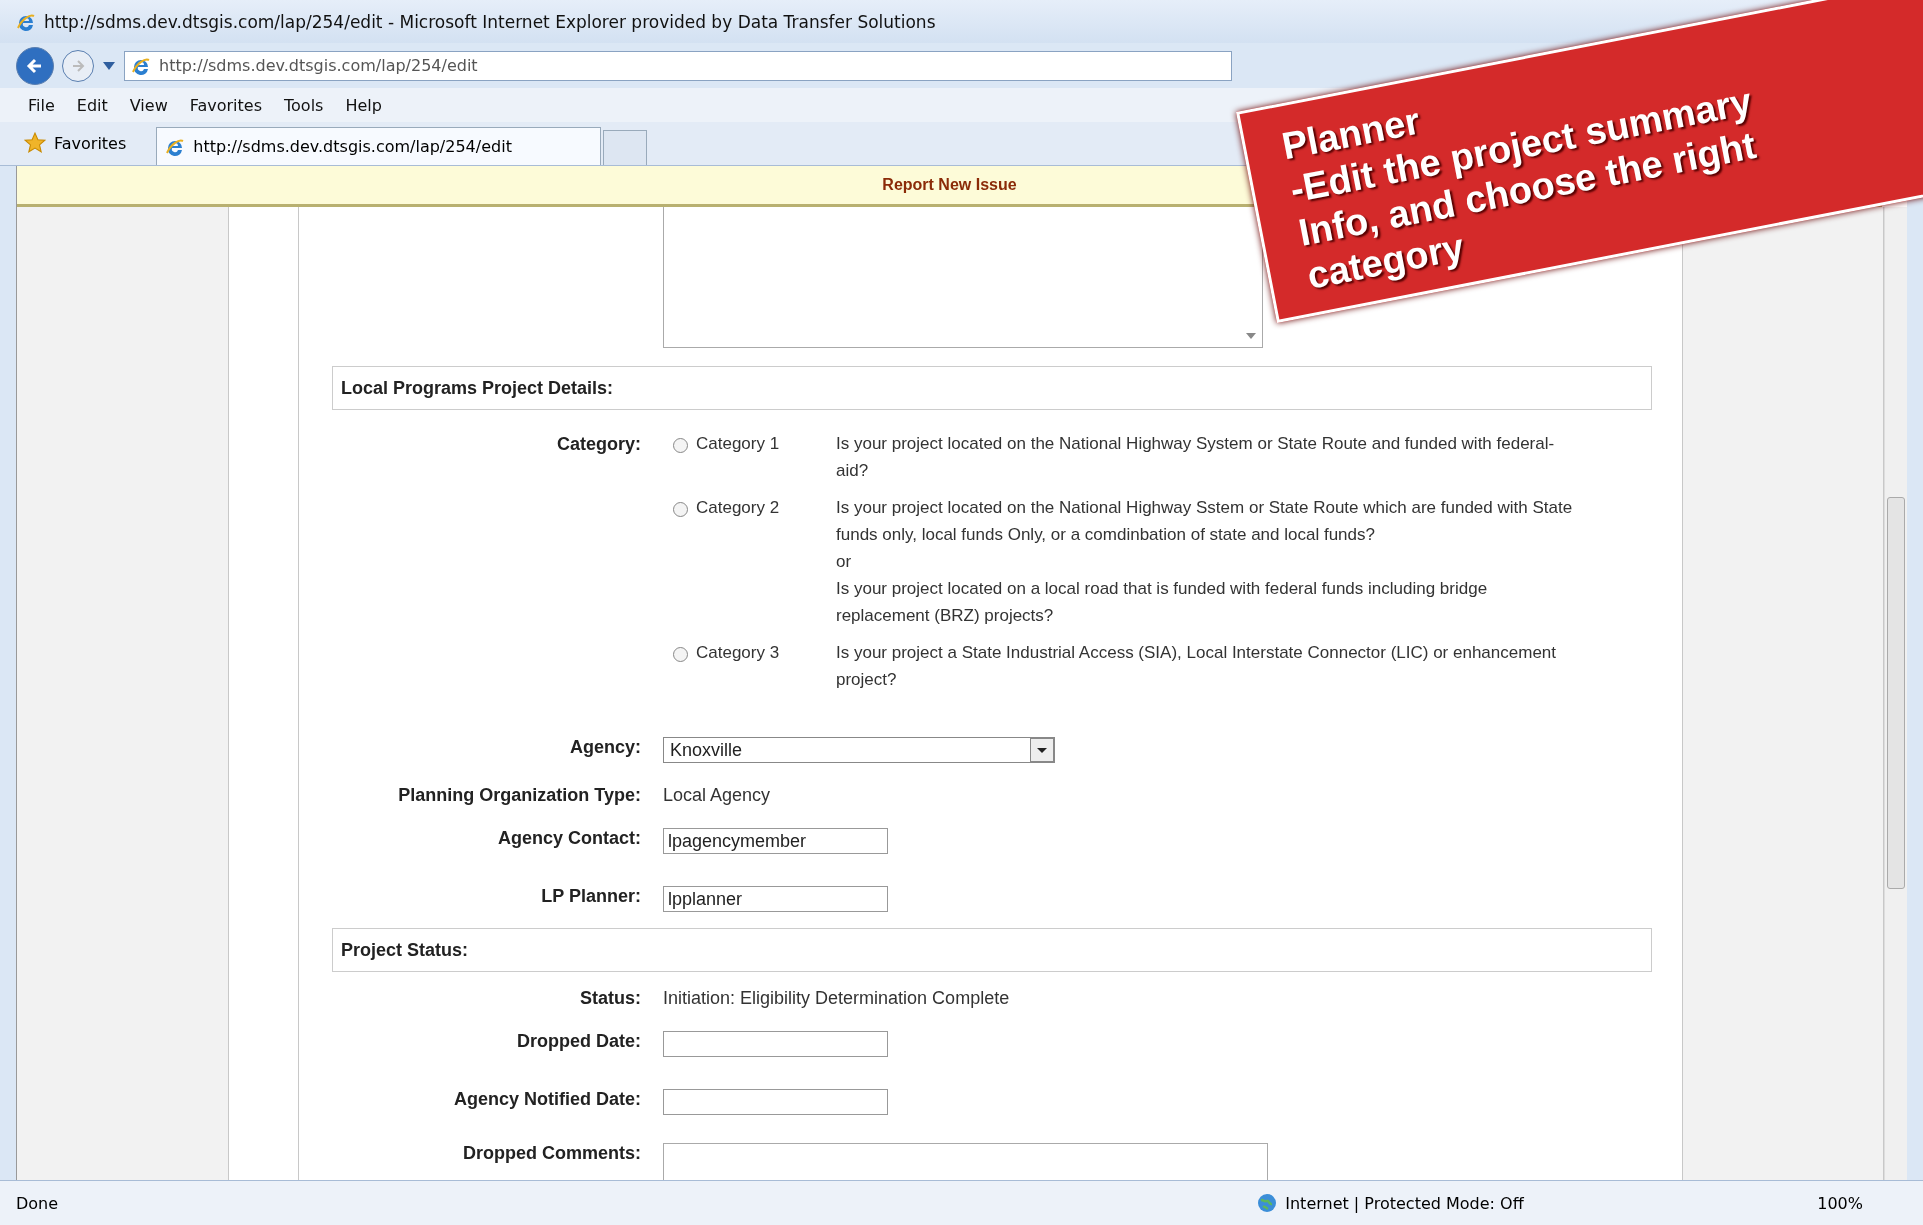 Image resolution: width=1923 pixels, height=1225 pixels. I want to click on section-header: Local Programs Project Details:, so click(992, 388).